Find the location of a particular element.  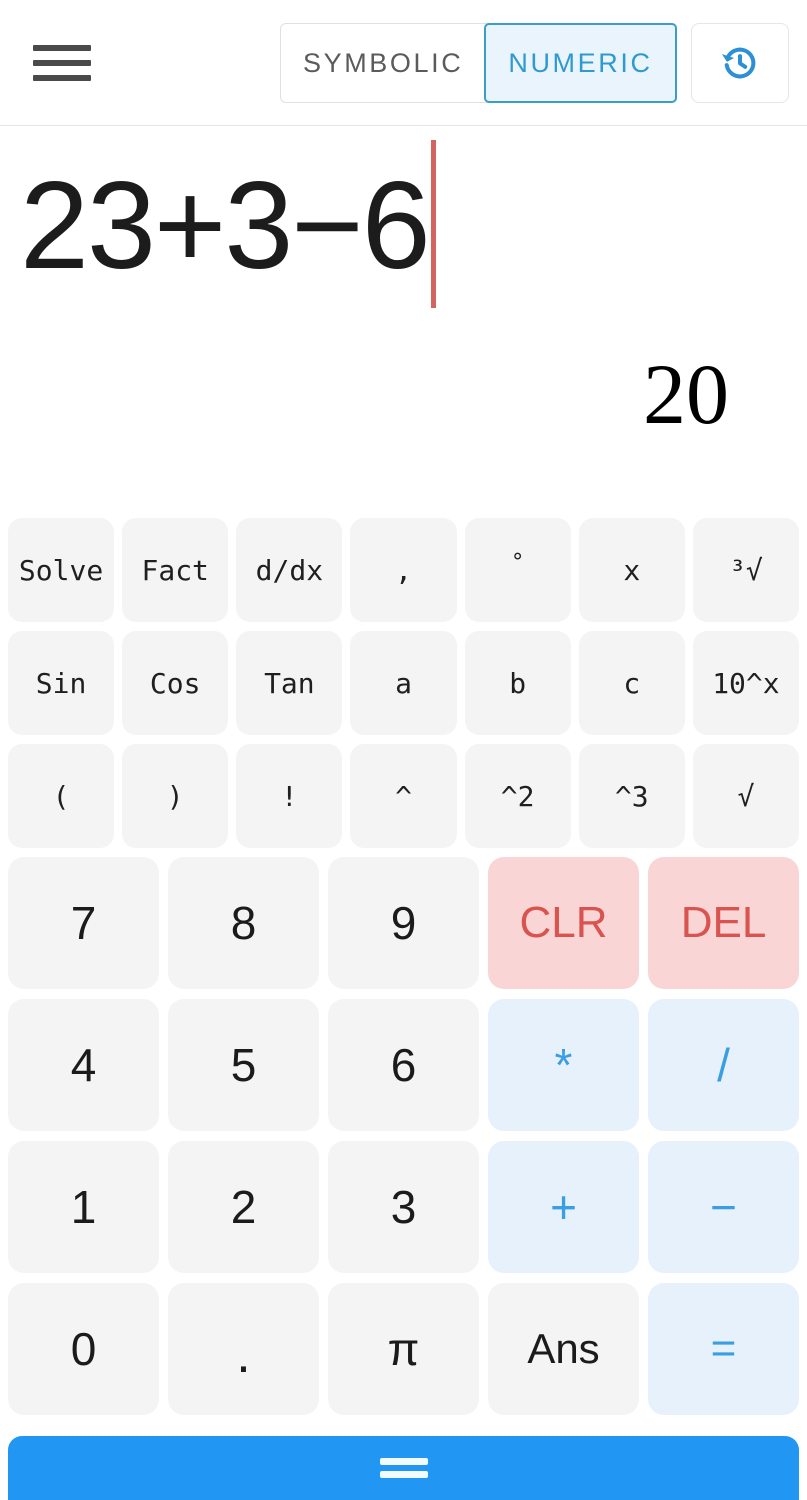

key-7: 7 is located at coordinates (83, 923).